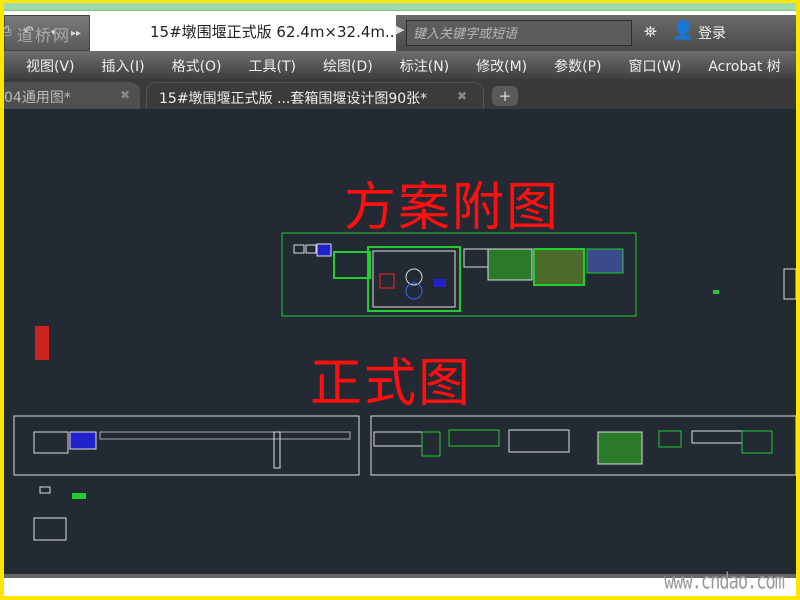  I want to click on frame-formal-left, so click(186, 445).